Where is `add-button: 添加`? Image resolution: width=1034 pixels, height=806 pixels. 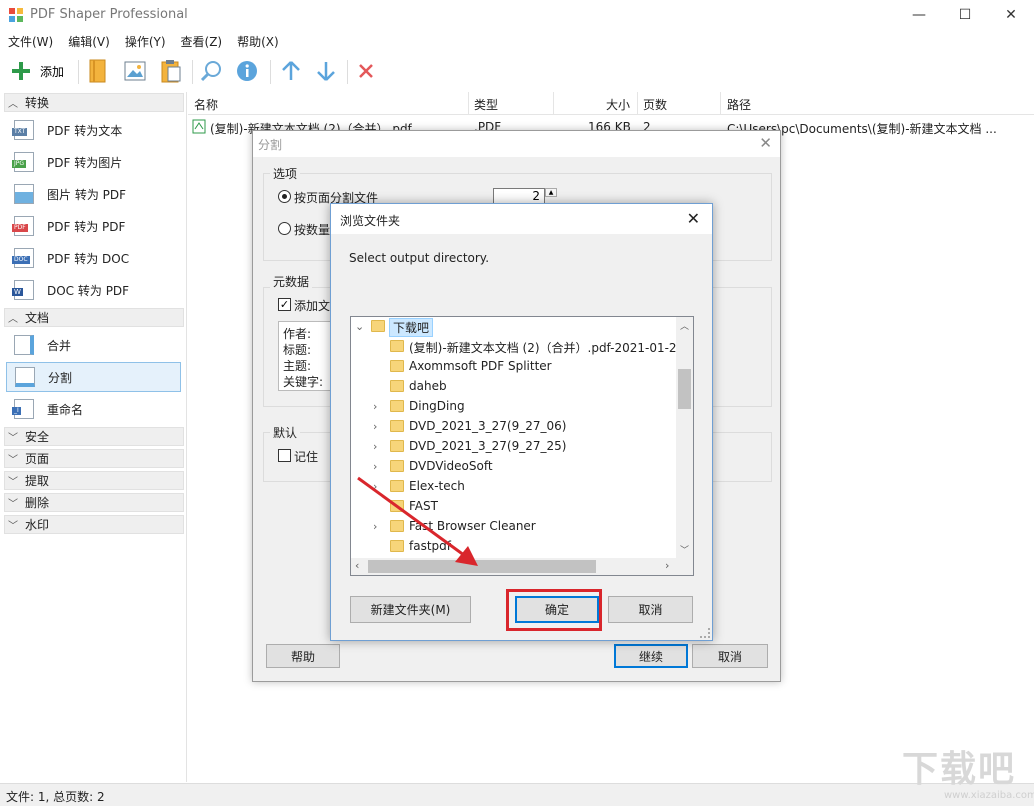 add-button: 添加 is located at coordinates (37, 71).